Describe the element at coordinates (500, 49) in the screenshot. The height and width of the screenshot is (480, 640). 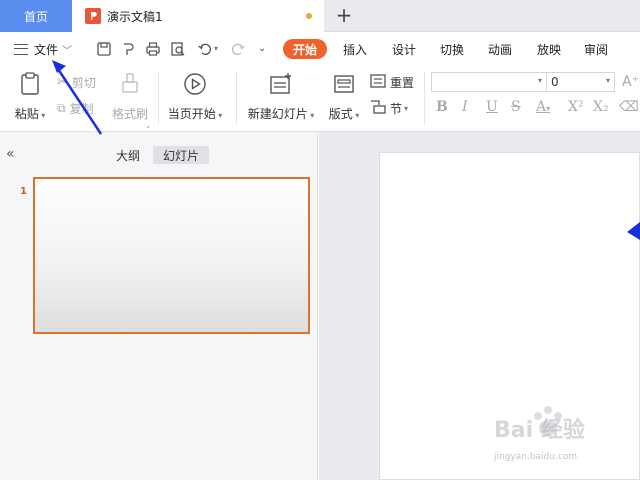
I see `tab-animation: 动画` at that location.